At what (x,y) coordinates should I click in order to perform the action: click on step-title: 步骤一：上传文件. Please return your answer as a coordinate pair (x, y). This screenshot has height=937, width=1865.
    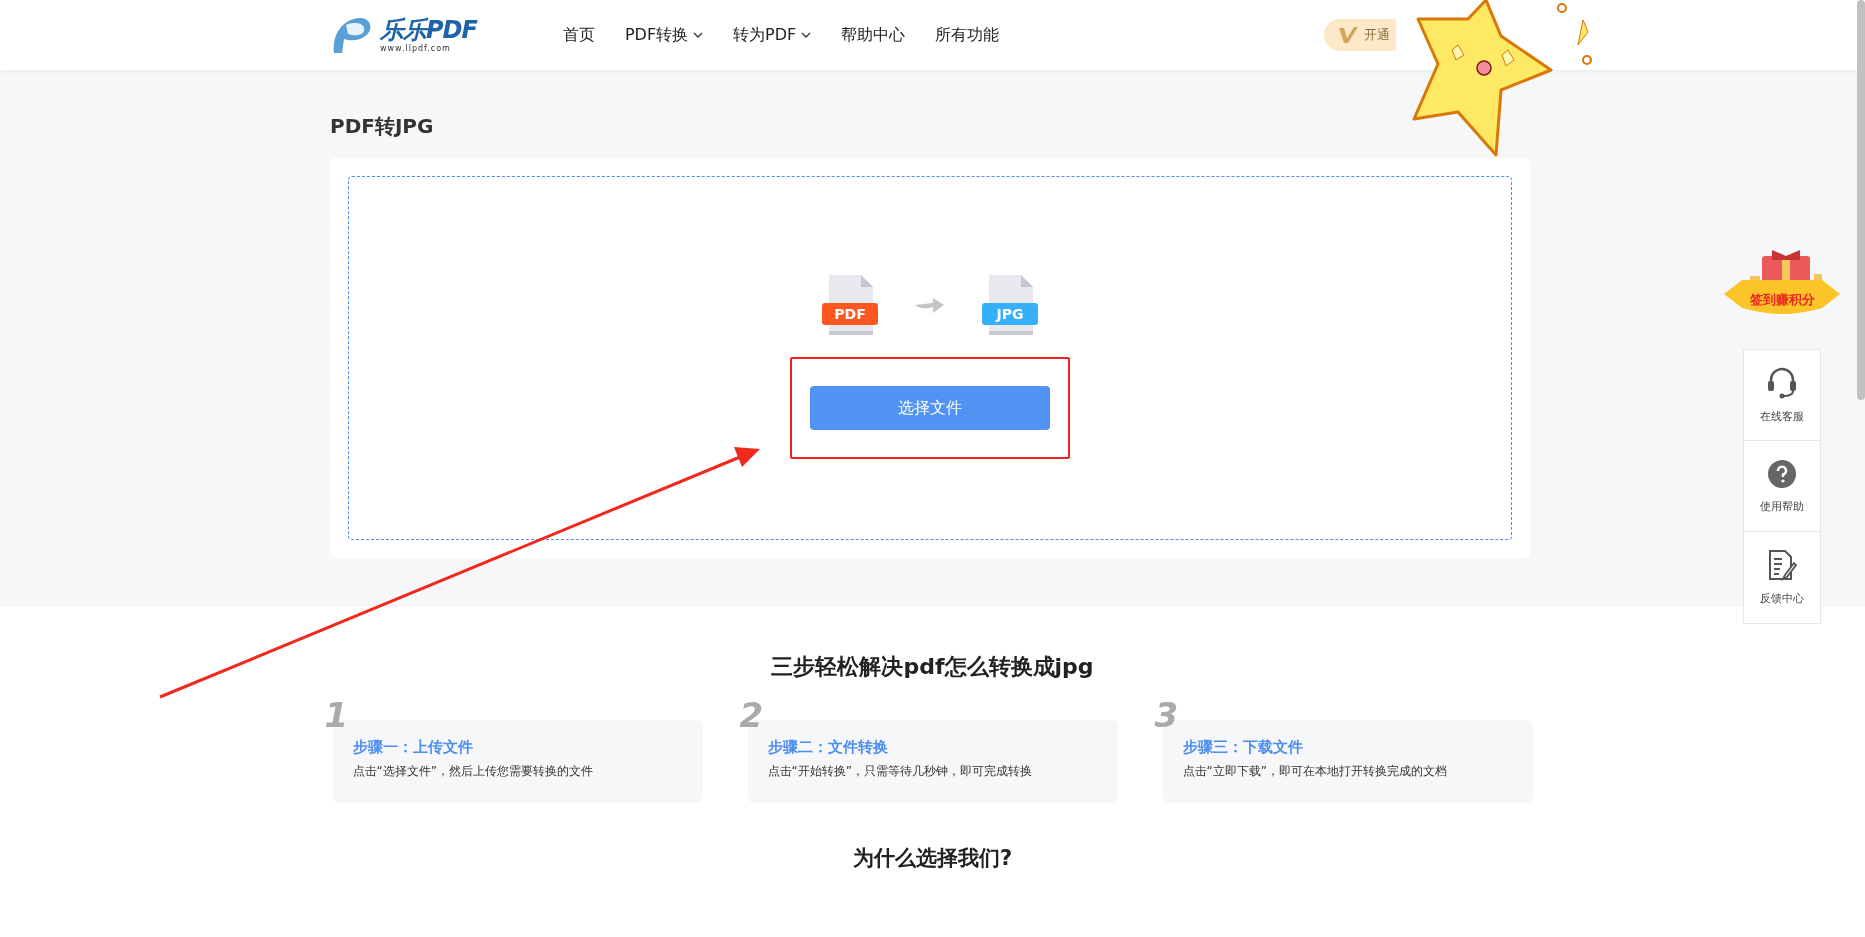
    Looking at the image, I should click on (413, 747).